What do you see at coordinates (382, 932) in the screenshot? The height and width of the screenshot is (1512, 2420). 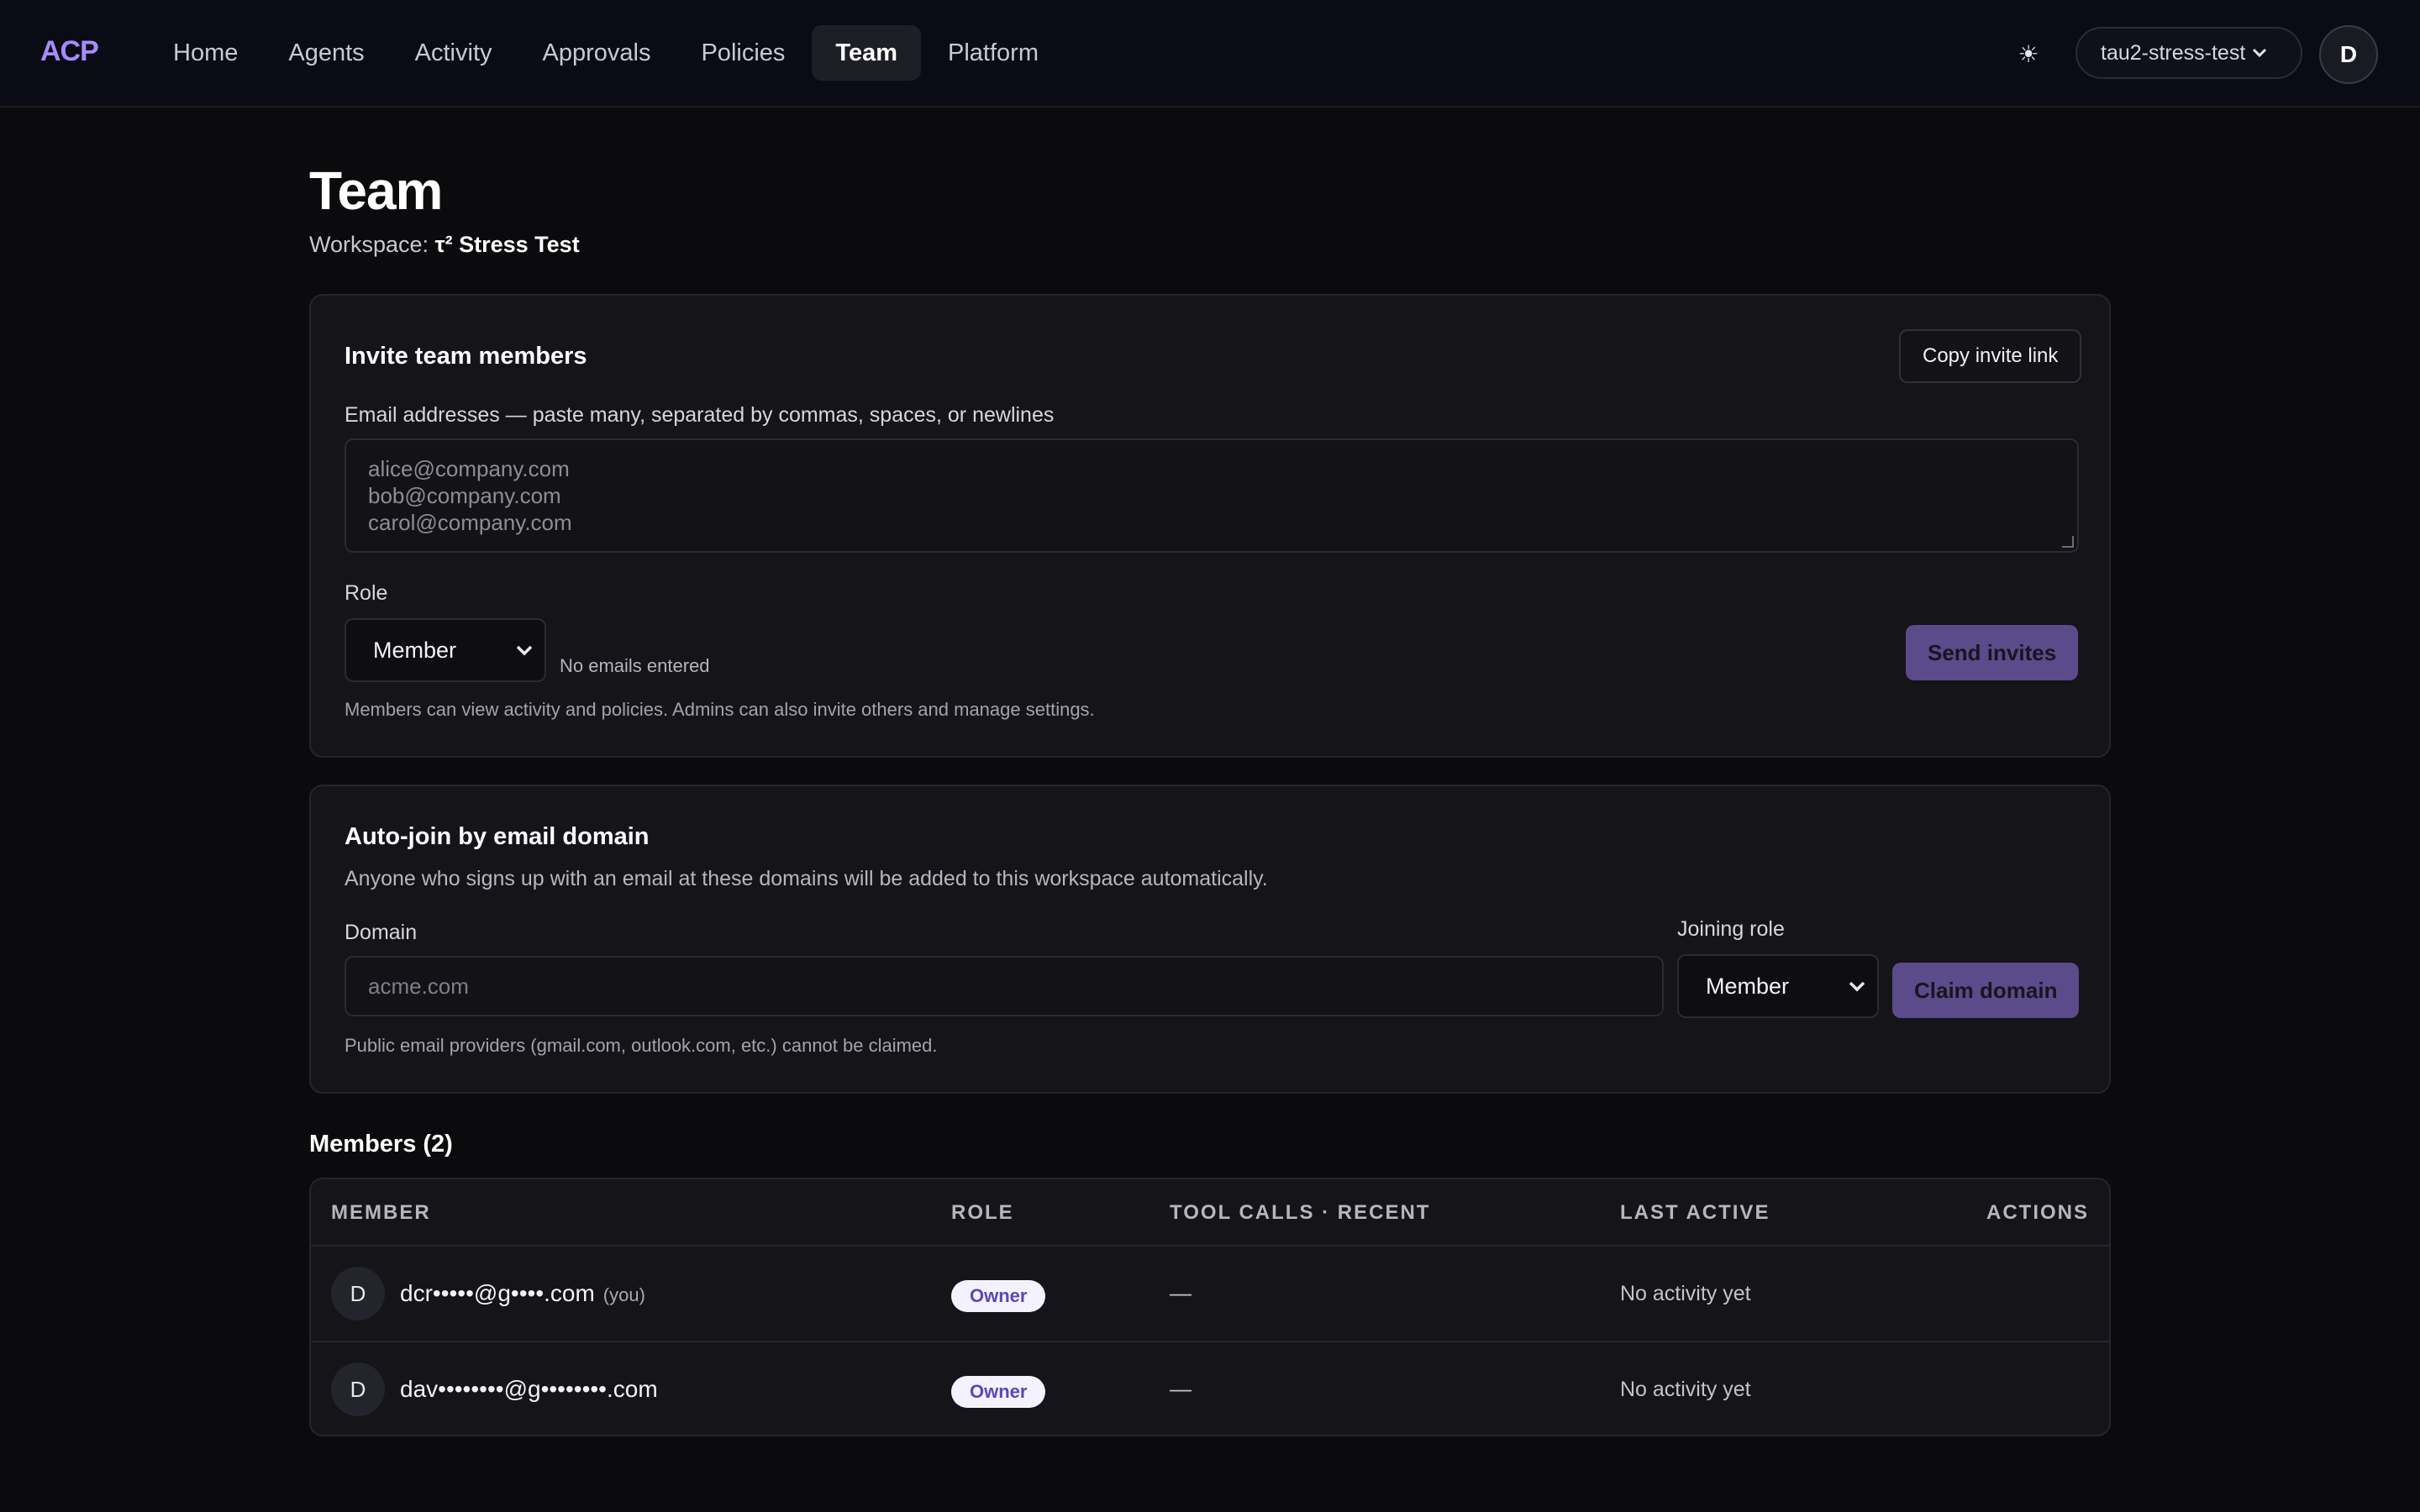 I see `domain-label: Domain` at bounding box center [382, 932].